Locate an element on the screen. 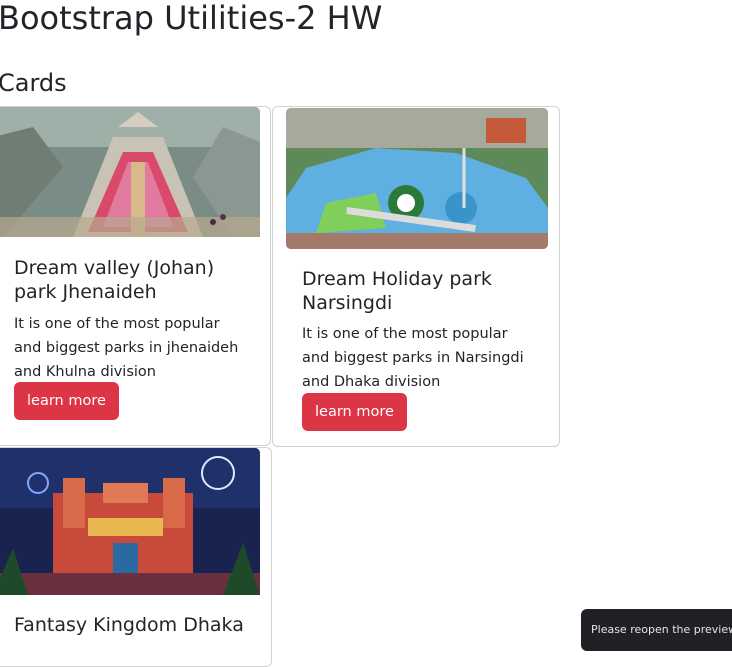  card-fantasy-kingdom: Fantasy Kingdom Dhaka is located at coordinates (136, 557).